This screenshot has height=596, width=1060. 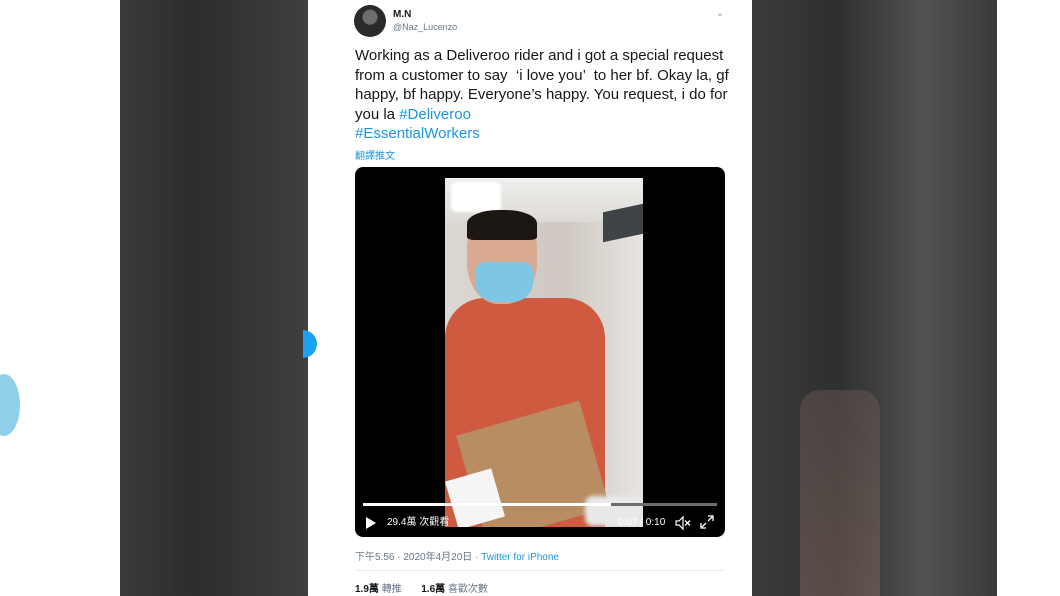 I want to click on retweet-label: 轉推, so click(x=392, y=589).